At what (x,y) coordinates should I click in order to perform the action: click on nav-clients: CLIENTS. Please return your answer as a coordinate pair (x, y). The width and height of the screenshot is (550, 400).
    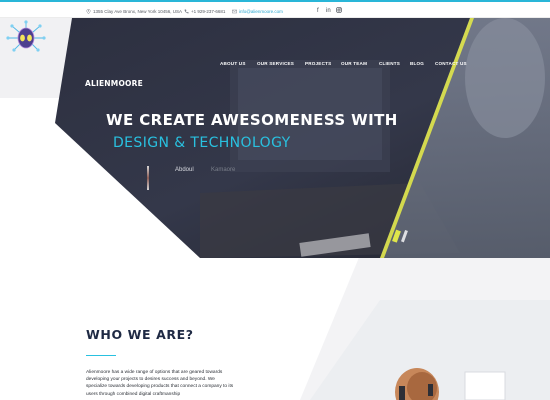
    Looking at the image, I should click on (389, 63).